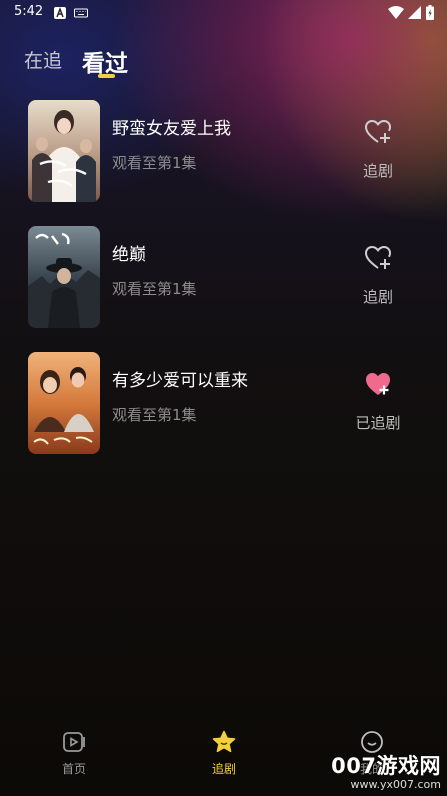  What do you see at coordinates (180, 378) in the screenshot?
I see `drama-title: 有多少爱可以重来` at bounding box center [180, 378].